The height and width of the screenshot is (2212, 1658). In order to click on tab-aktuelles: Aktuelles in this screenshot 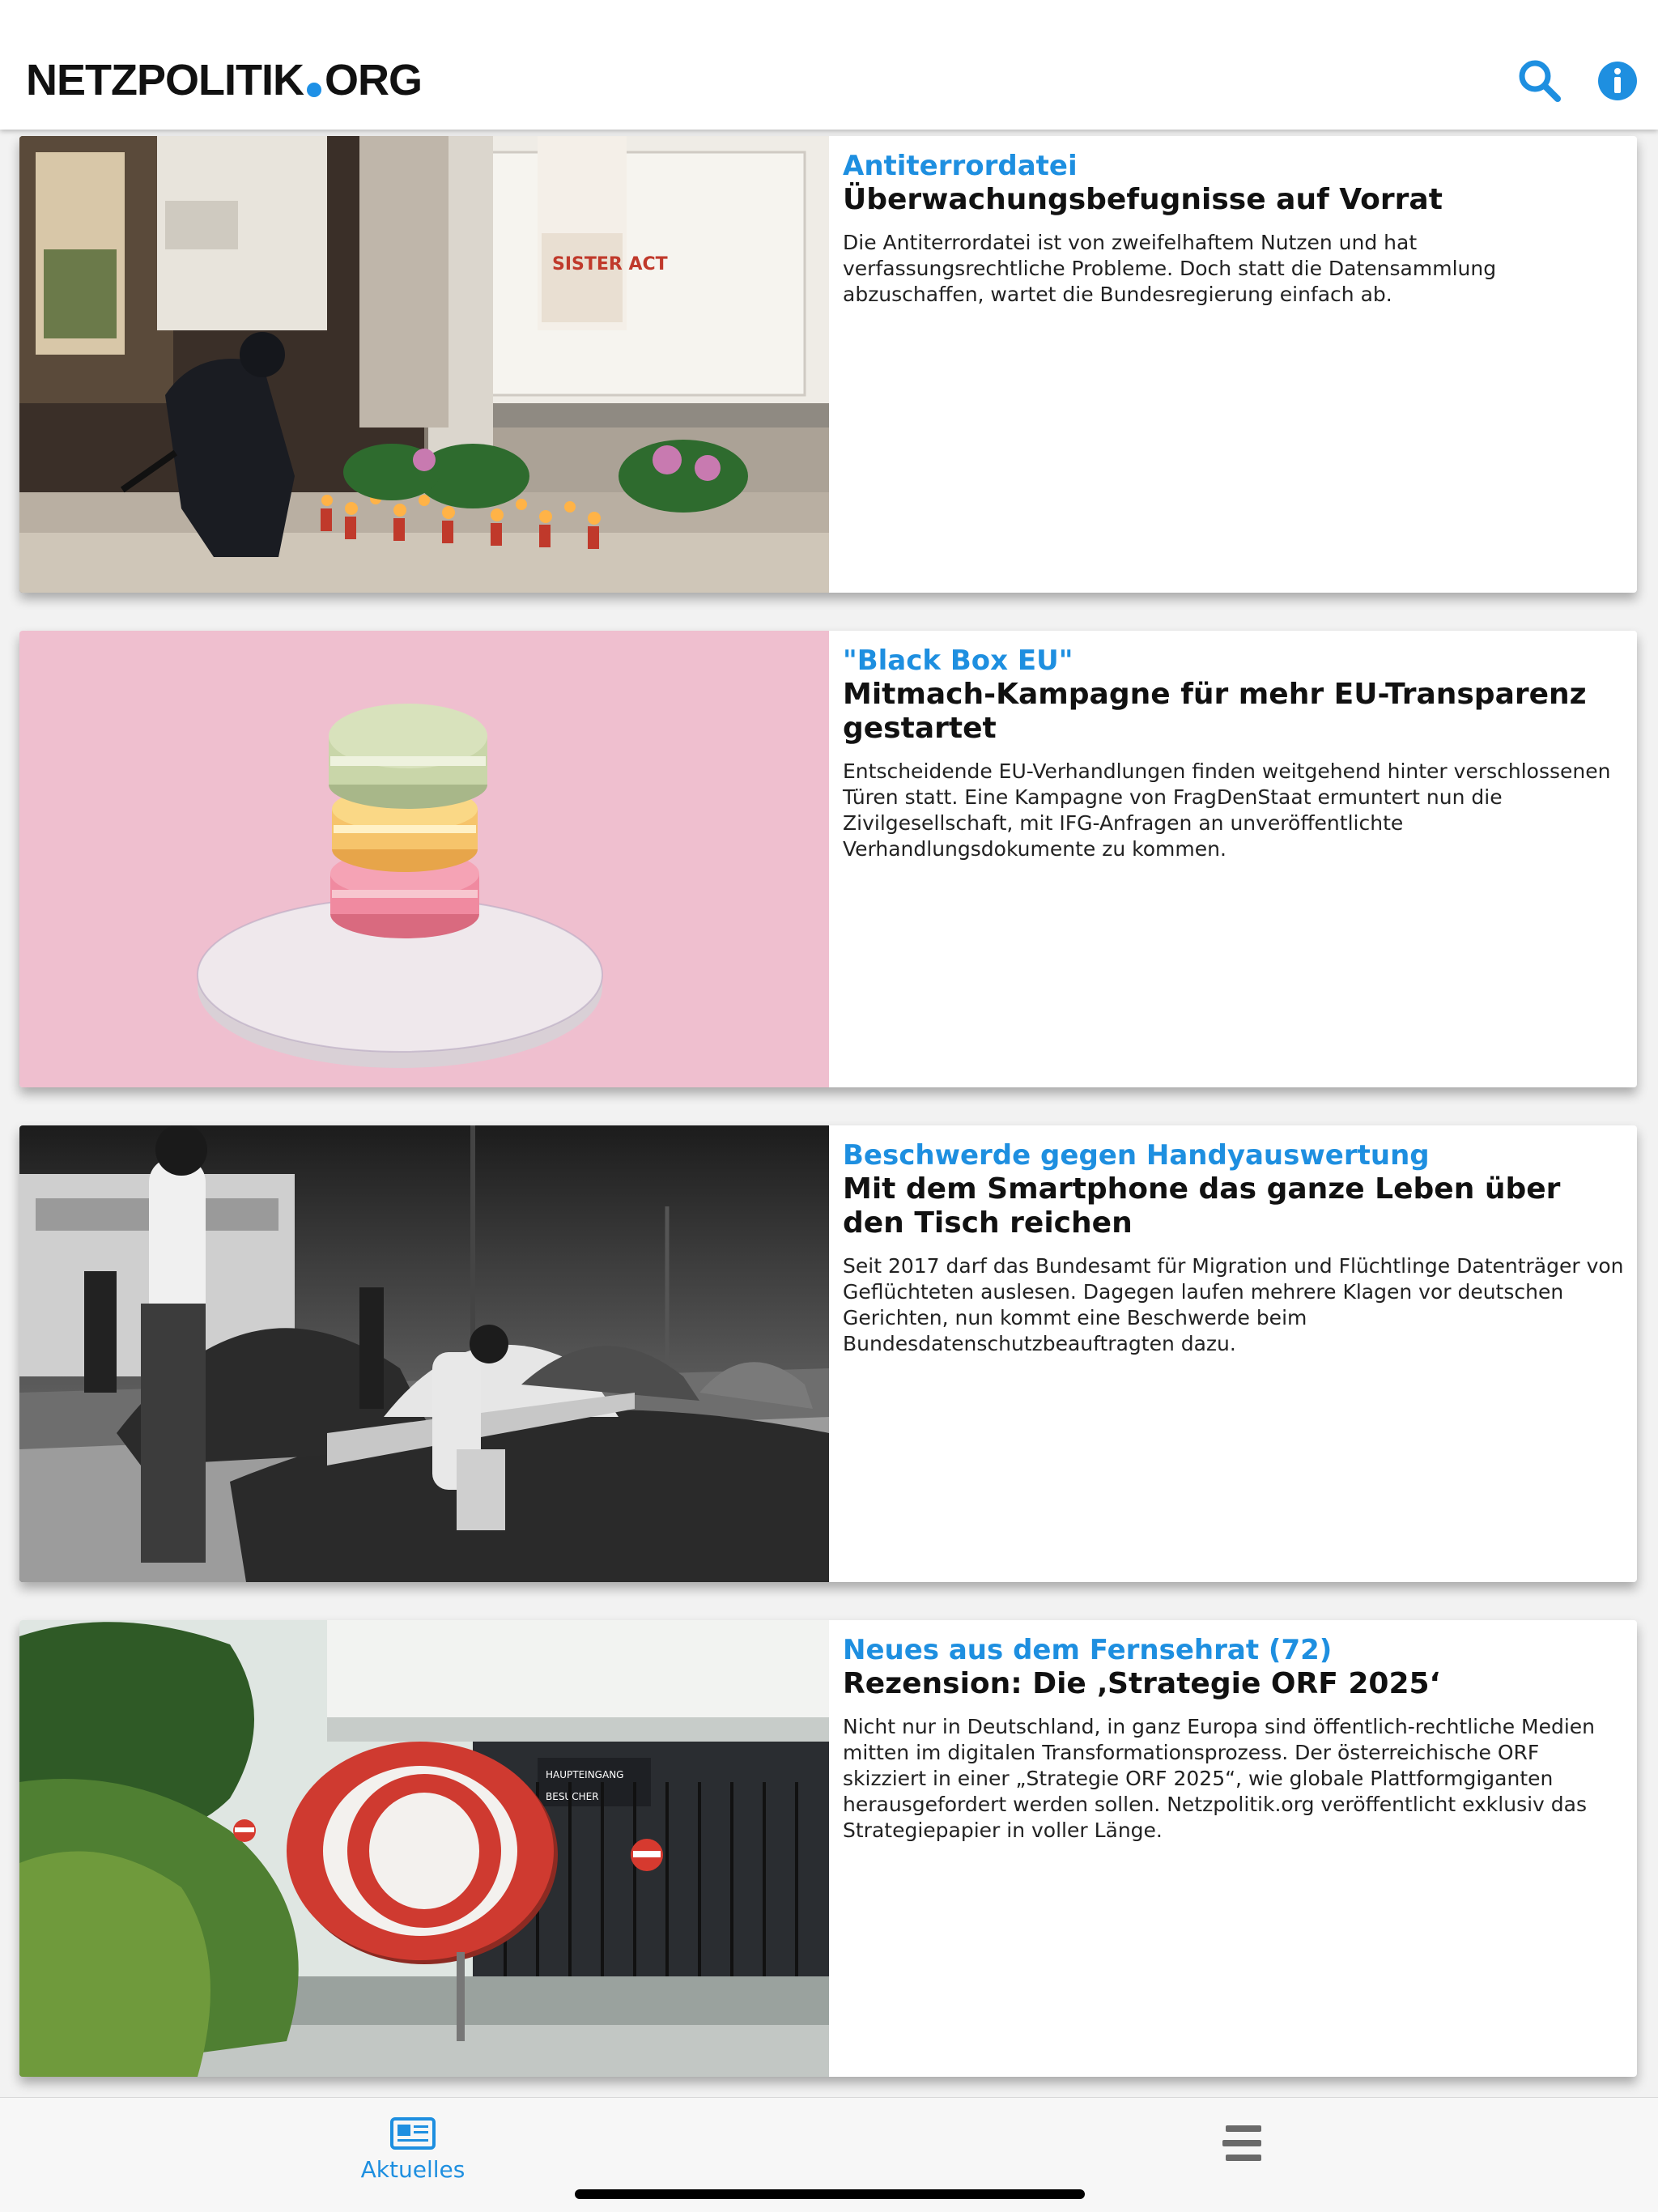, I will do `click(413, 2150)`.